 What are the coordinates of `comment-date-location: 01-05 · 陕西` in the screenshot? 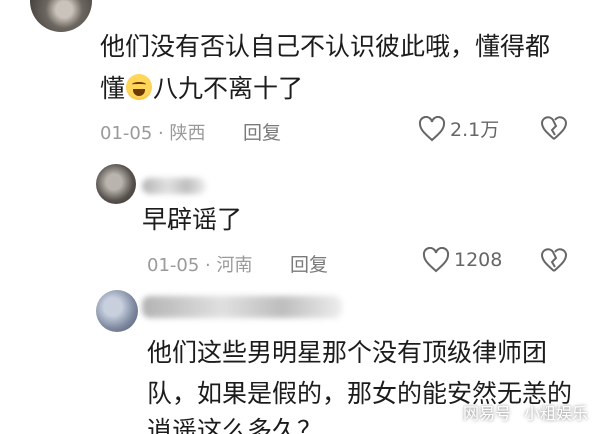 It's located at (153, 133).